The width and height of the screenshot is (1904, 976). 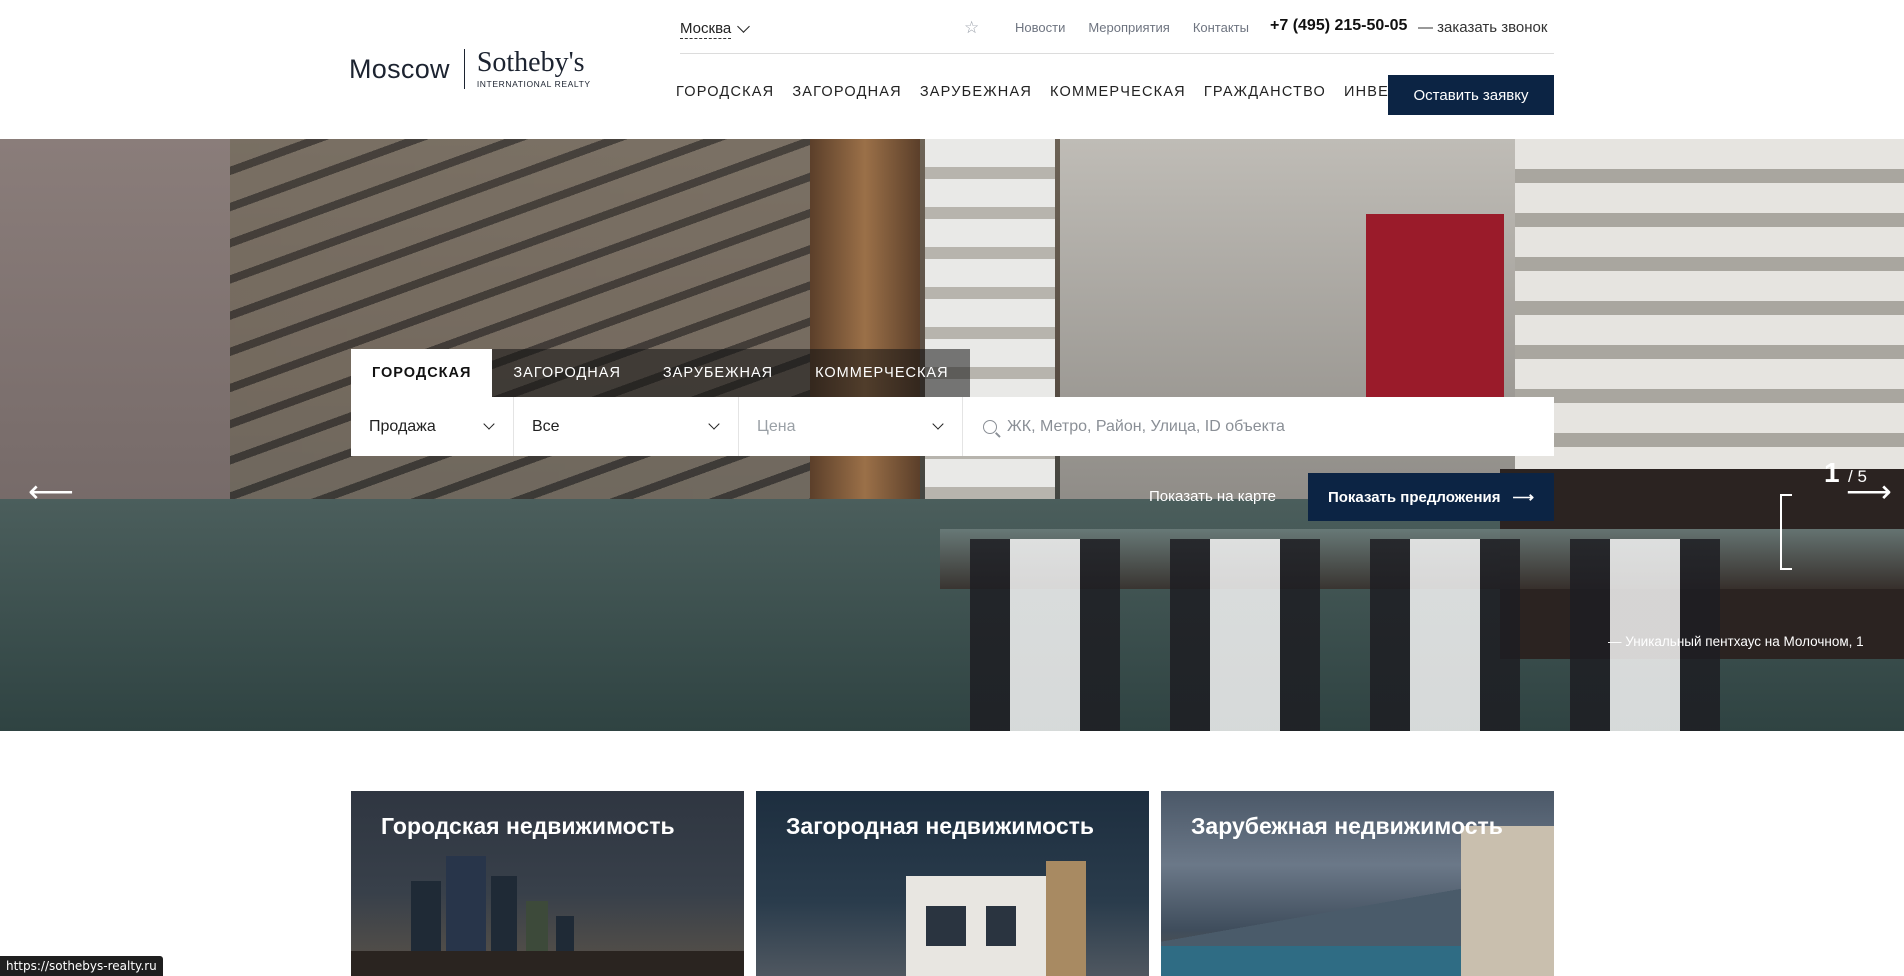 I want to click on card-title: Загородная недвижимость, so click(x=940, y=826).